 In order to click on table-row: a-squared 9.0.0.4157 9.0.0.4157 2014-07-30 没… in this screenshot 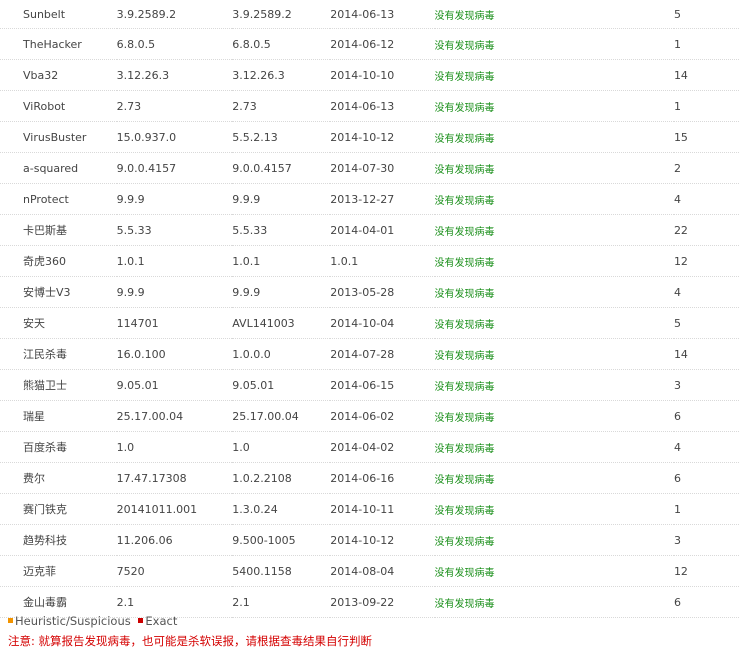, I will do `click(369, 168)`.